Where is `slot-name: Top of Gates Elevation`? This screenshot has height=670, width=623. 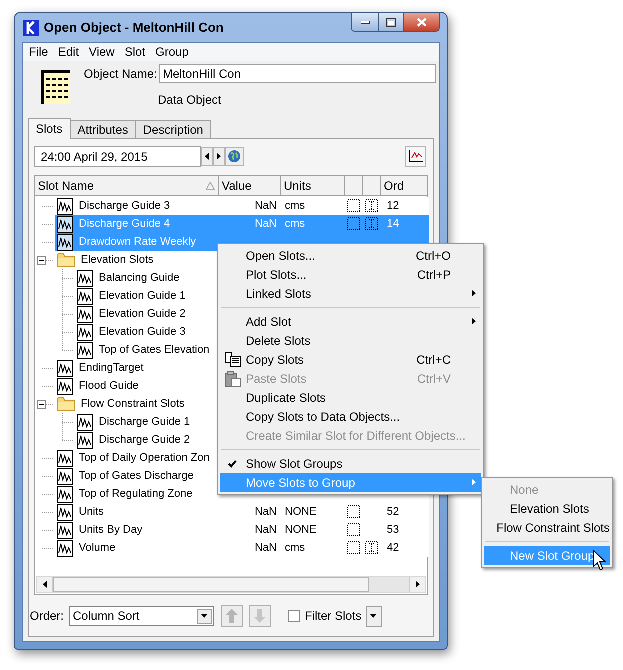 slot-name: Top of Gates Elevation is located at coordinates (154, 350).